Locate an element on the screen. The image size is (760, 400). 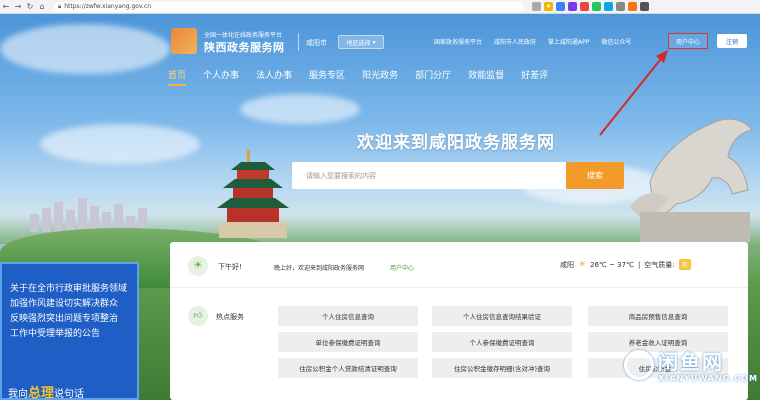
profile-icon is located at coordinates (644, 6).